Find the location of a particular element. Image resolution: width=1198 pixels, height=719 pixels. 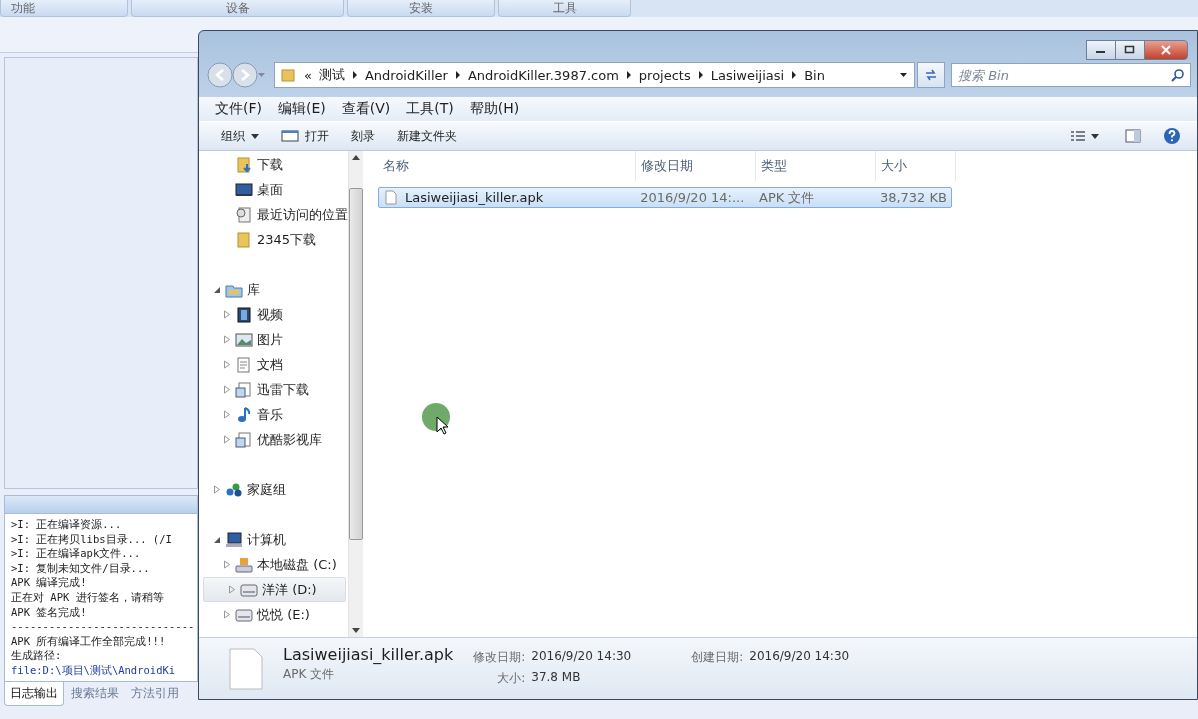

breadcrumb-item: Lasiweijiasi is located at coordinates (747, 75).